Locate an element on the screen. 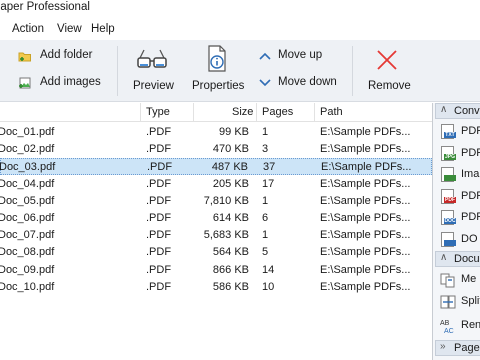 This screenshot has height=360, width=480. document-section-header: ∧ Docu is located at coordinates (457, 259).